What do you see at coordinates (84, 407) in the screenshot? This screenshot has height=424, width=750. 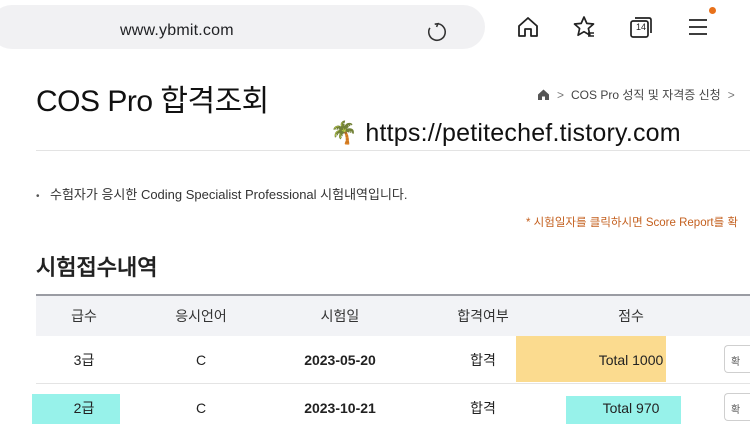 I see `grade-cell: 2급` at bounding box center [84, 407].